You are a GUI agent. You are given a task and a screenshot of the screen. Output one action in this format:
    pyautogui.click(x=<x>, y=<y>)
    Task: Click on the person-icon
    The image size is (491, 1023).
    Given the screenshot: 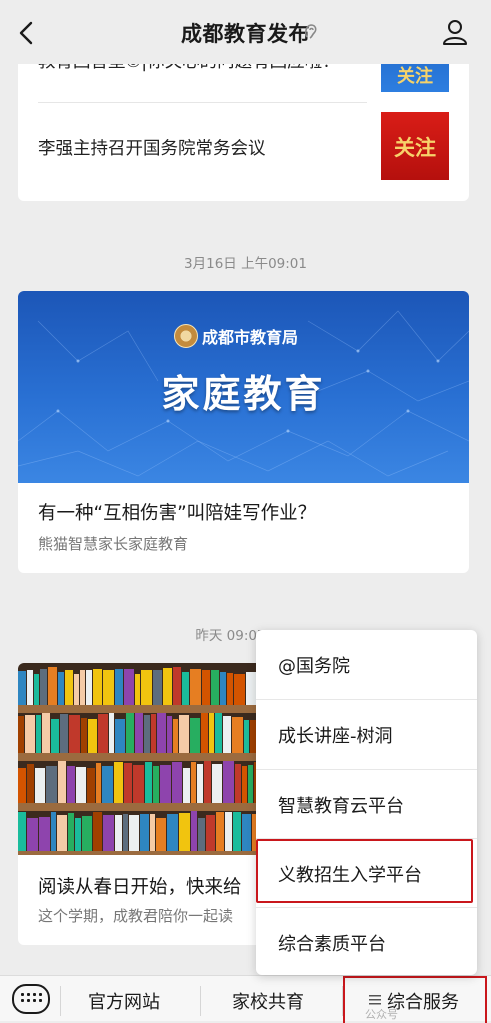 What is the action you would take?
    pyautogui.click(x=455, y=32)
    